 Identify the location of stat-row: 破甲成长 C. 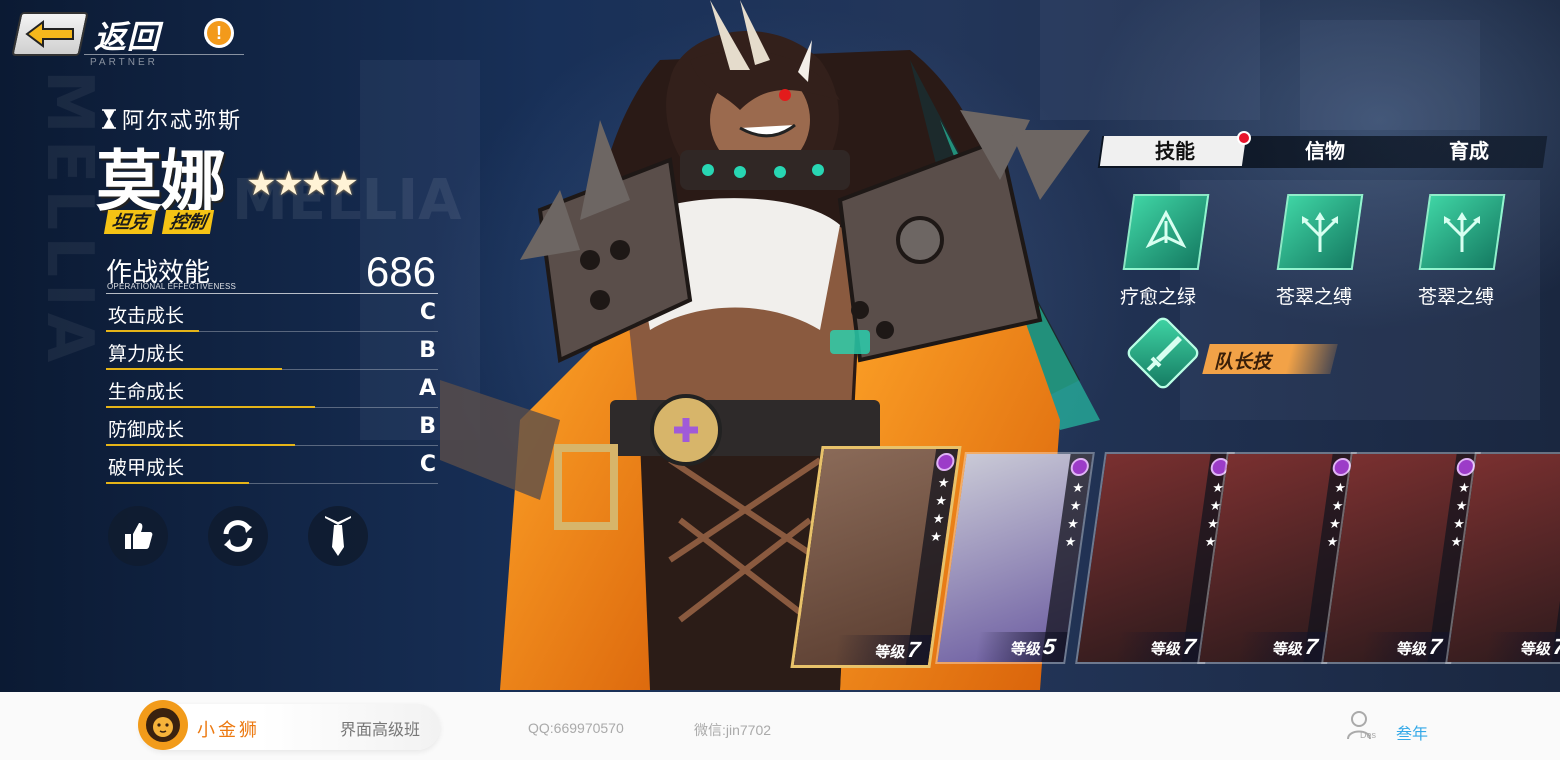
(272, 466).